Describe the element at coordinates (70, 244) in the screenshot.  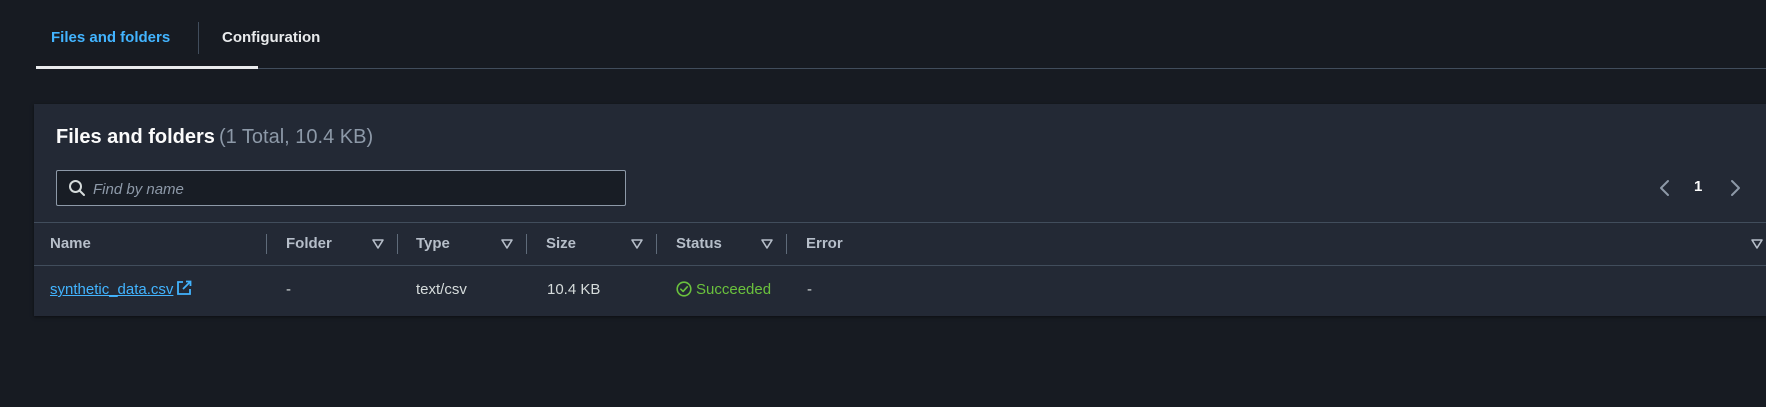
I see `column-header-name: Name` at that location.